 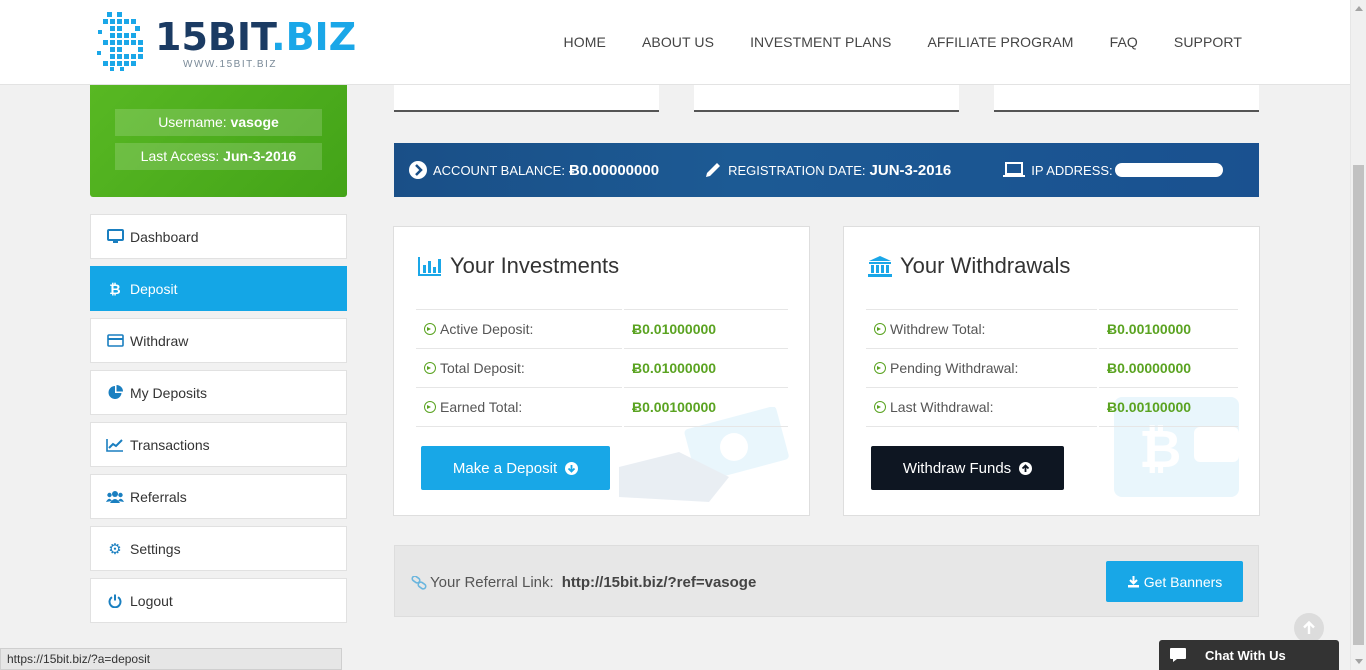 What do you see at coordinates (218, 600) in the screenshot?
I see `sidebar-item-logout: Logout` at bounding box center [218, 600].